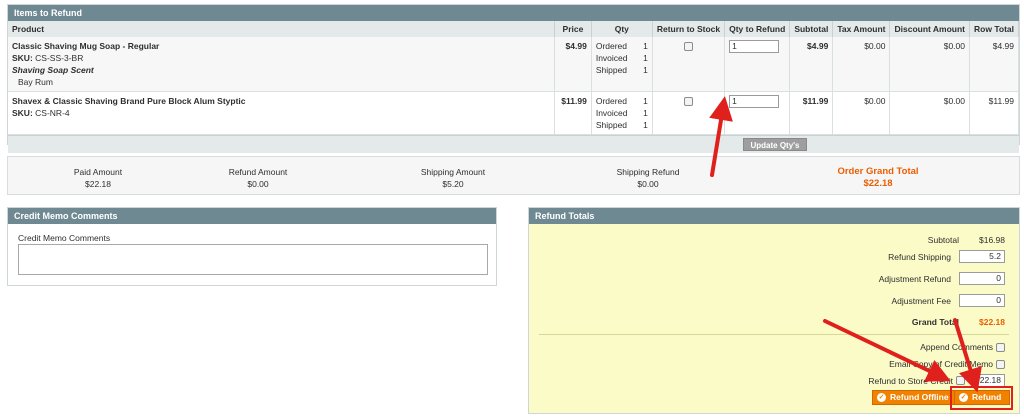  What do you see at coordinates (881, 397) in the screenshot?
I see `check-icon: ✓` at bounding box center [881, 397].